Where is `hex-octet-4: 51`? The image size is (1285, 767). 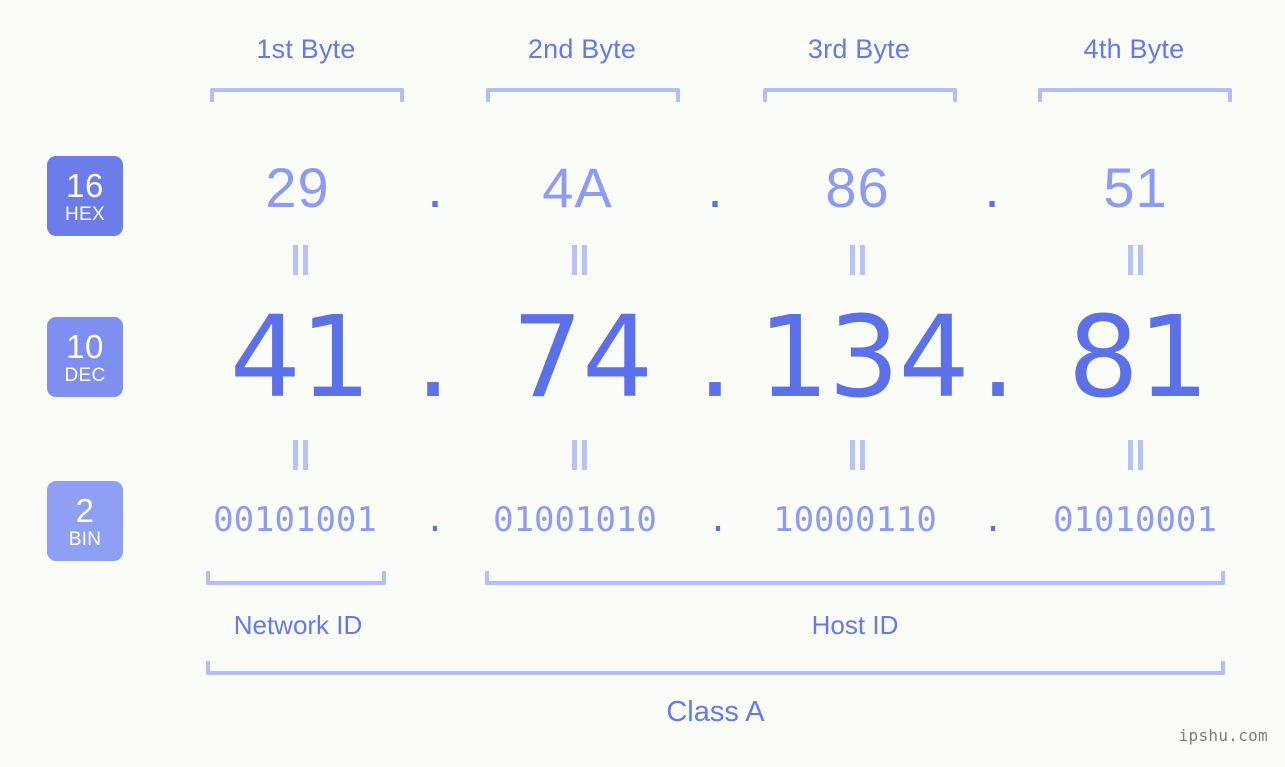 hex-octet-4: 51 is located at coordinates (1135, 187).